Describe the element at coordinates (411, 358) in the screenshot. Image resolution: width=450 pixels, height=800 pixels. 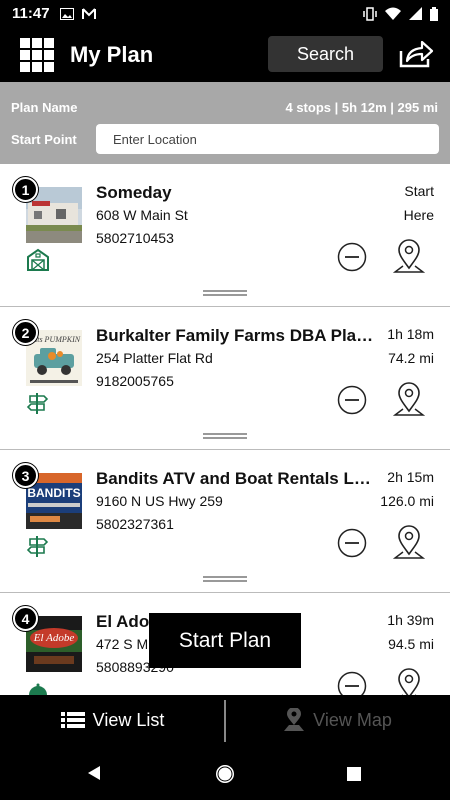
I see `stop-leg-distance: 74.2 mi` at that location.